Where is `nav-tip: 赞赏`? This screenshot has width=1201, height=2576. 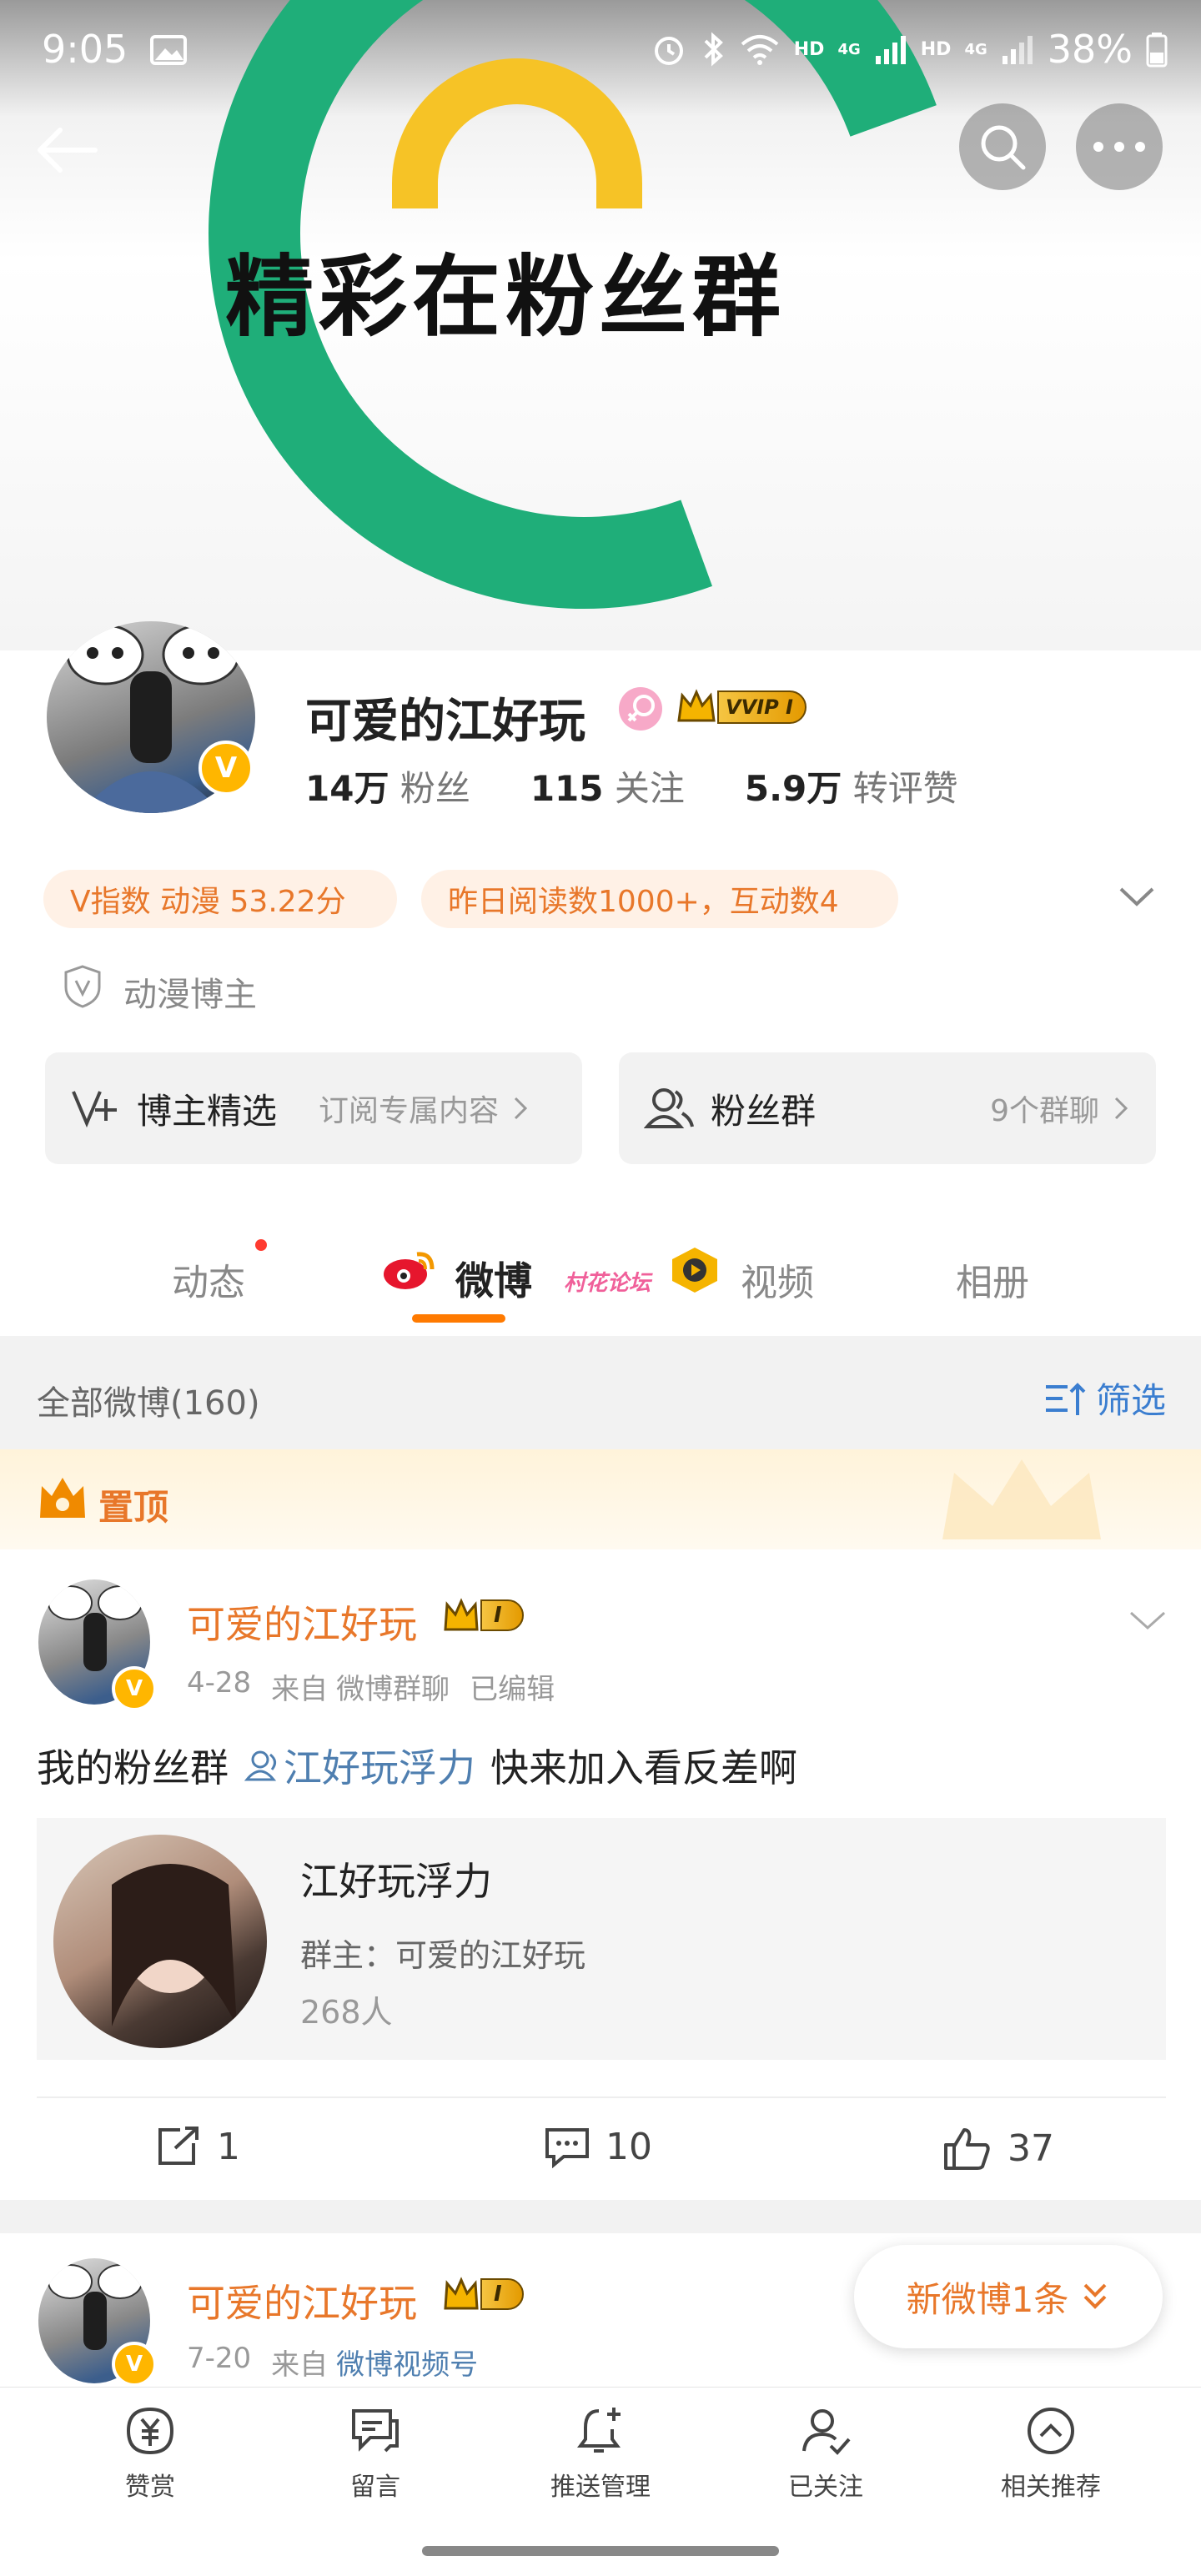 nav-tip: 赞赏 is located at coordinates (150, 2453).